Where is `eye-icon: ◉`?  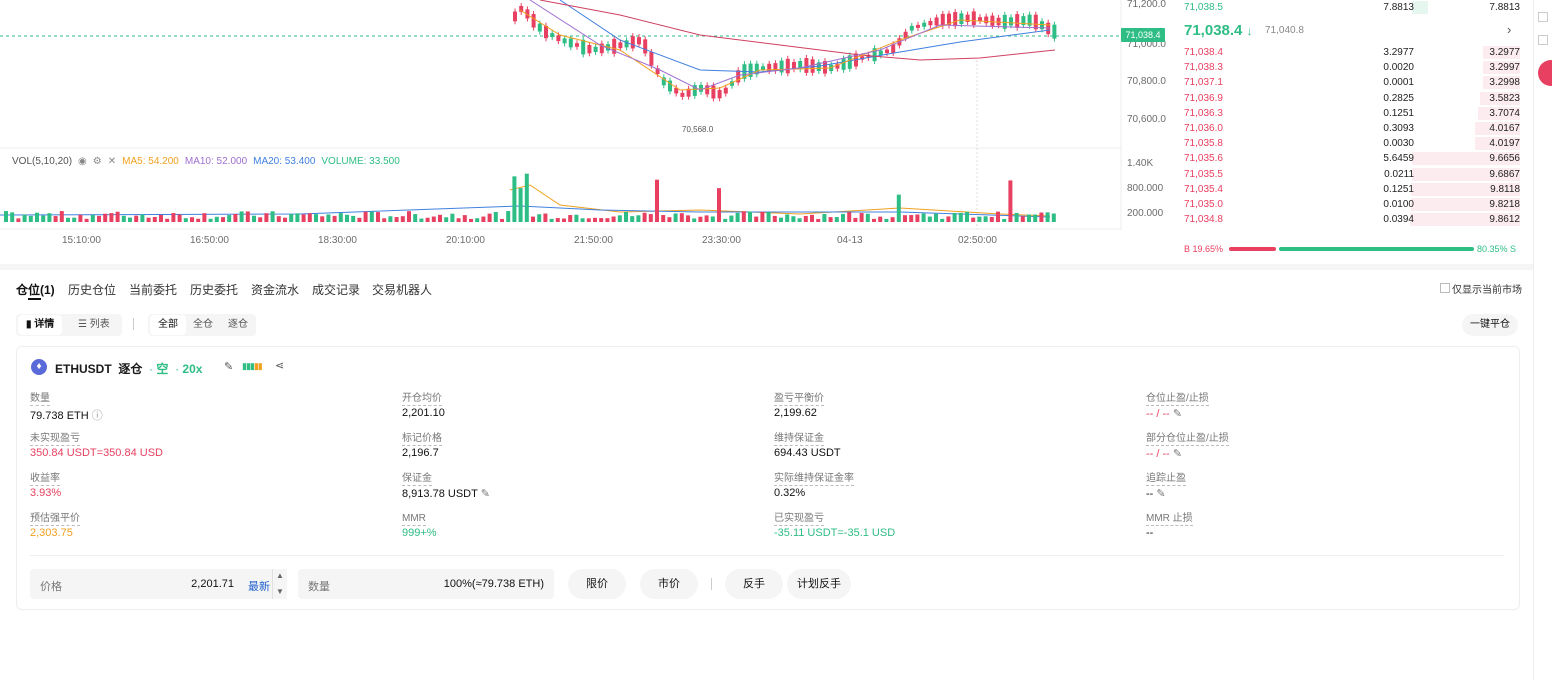
eye-icon: ◉ is located at coordinates (82, 161).